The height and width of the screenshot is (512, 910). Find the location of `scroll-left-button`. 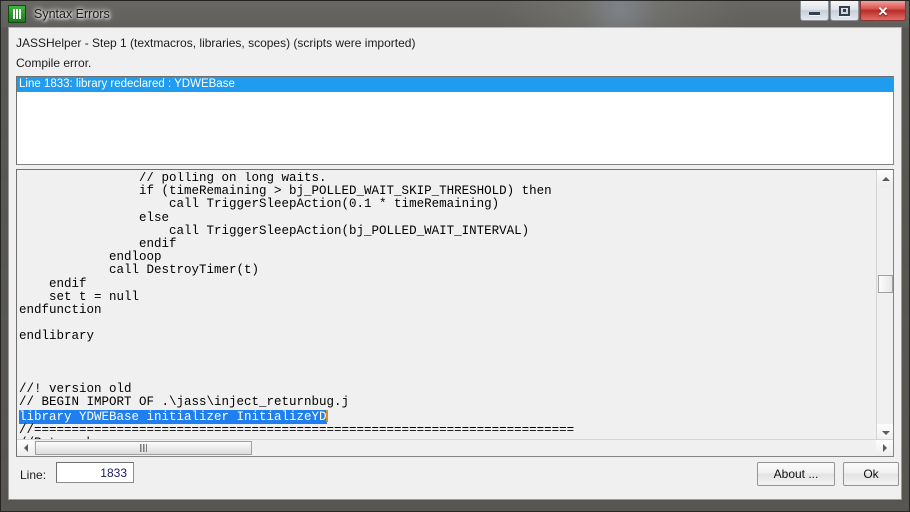

scroll-left-button is located at coordinates (25, 448).